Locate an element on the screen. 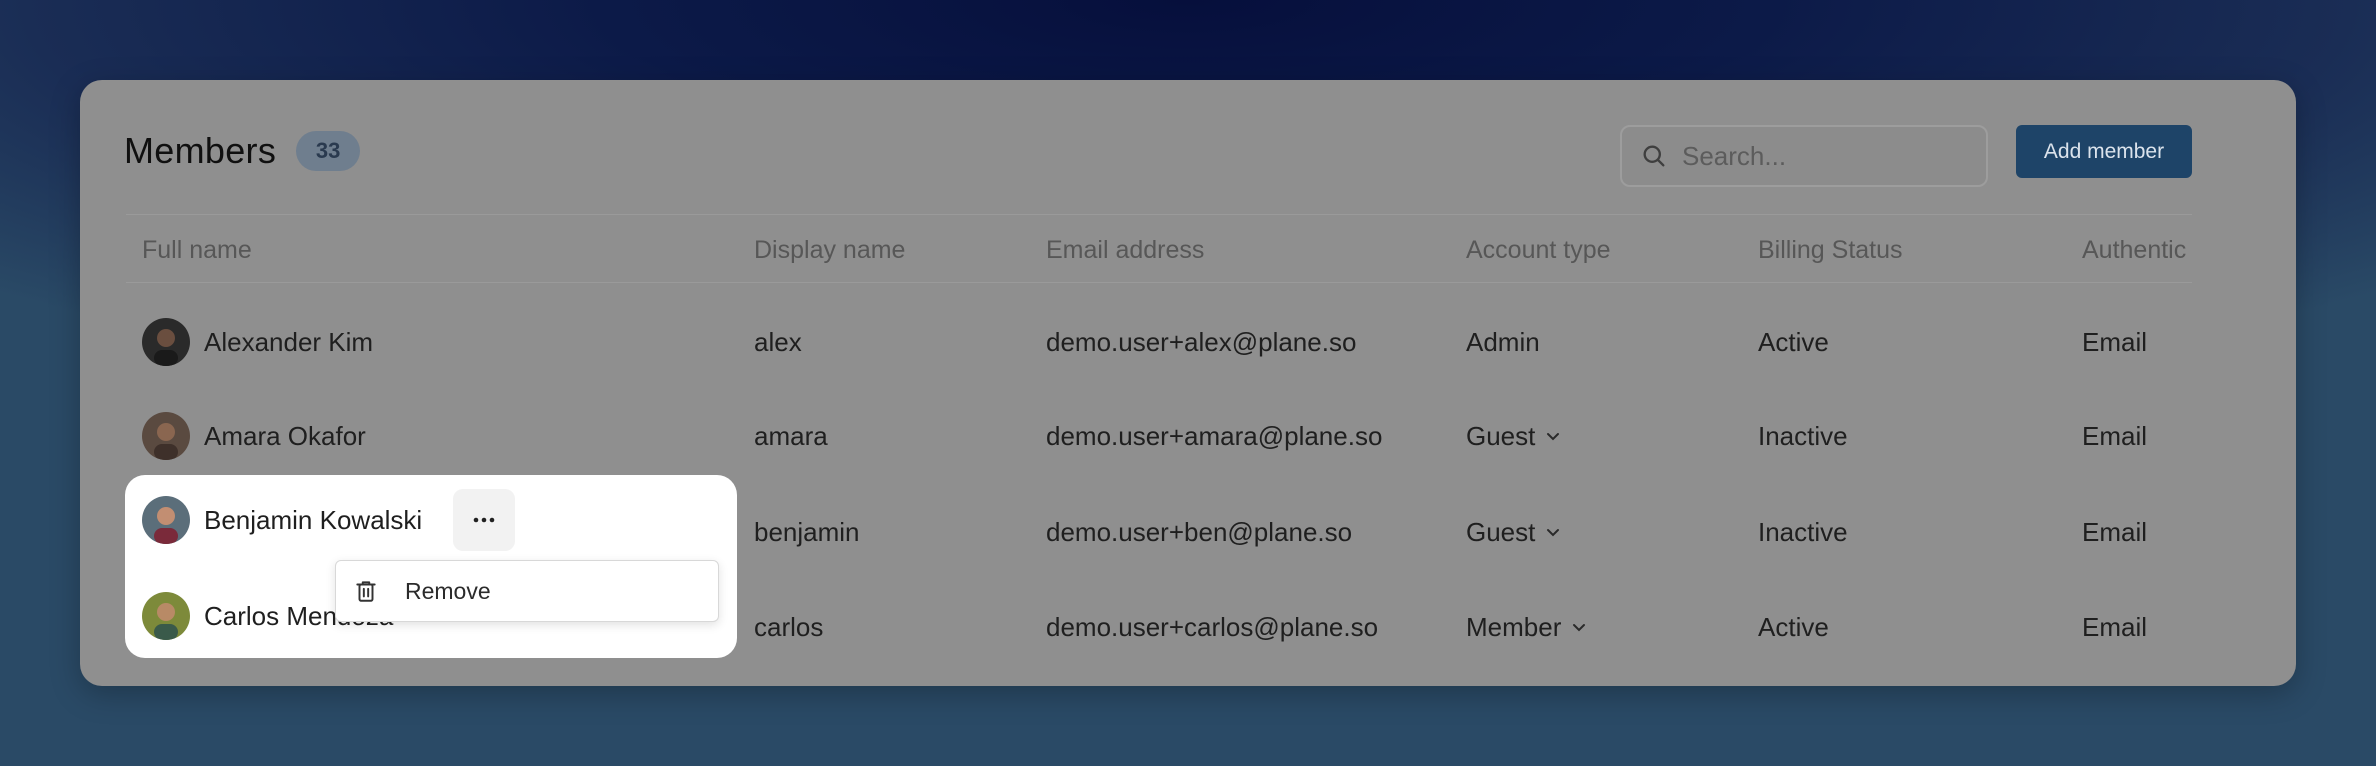  member-email: demo.user+ben@plane.so is located at coordinates (1199, 531).